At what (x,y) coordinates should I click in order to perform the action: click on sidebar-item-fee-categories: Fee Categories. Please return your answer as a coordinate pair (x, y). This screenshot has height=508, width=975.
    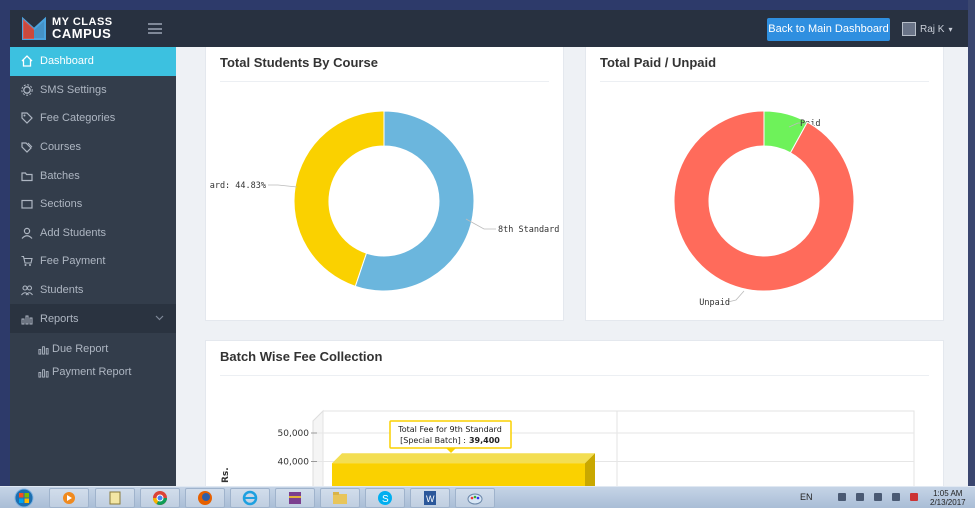
    Looking at the image, I should click on (93, 118).